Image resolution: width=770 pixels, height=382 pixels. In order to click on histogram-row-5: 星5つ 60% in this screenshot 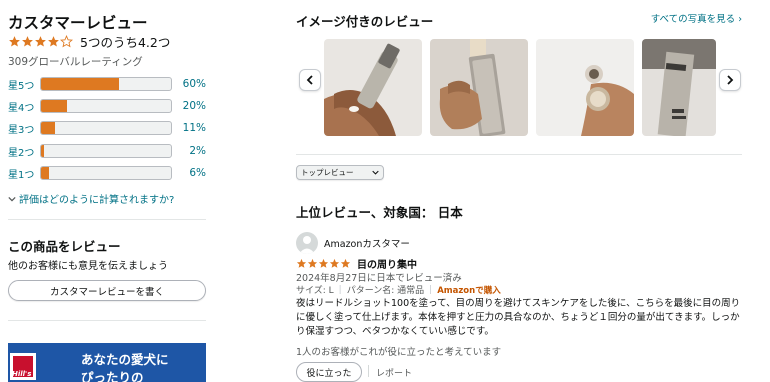, I will do `click(107, 84)`.